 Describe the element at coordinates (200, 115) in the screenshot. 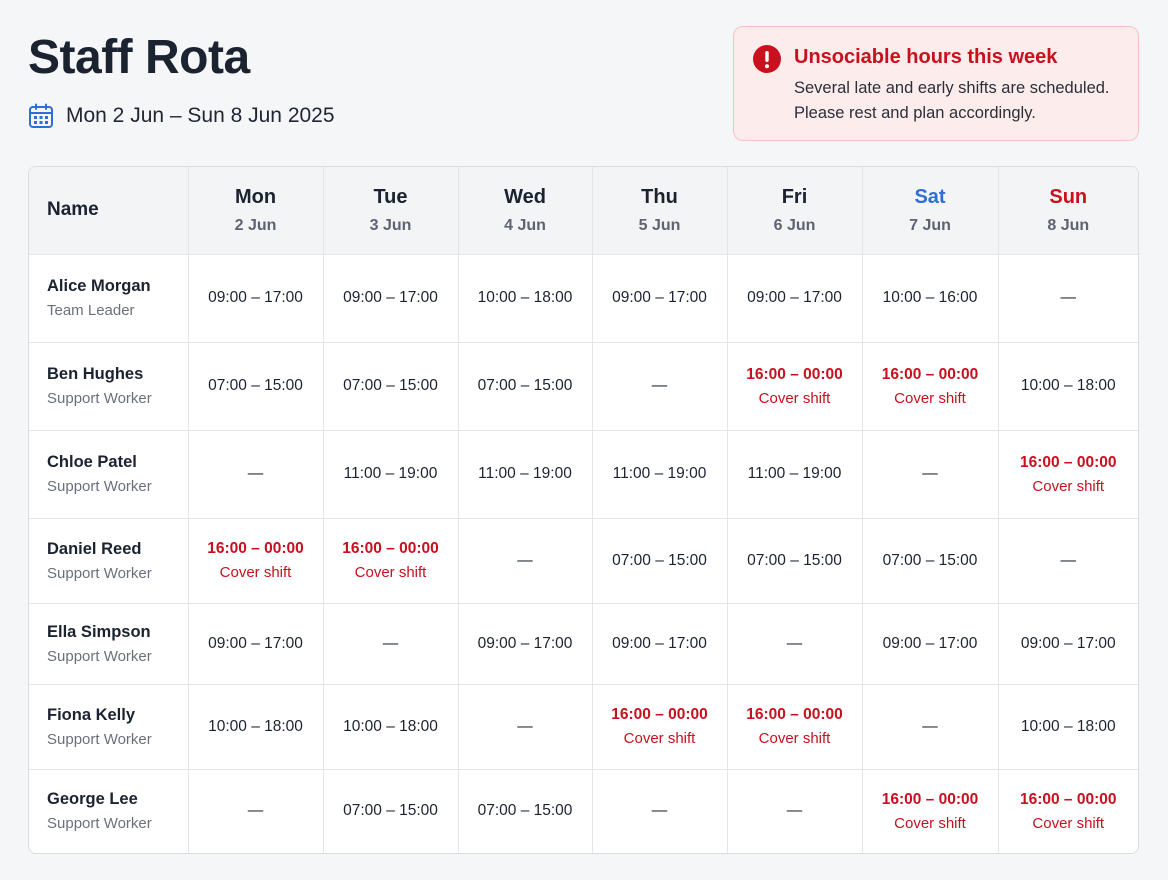

I see `date-range-label: Mon 2 Jun – Sun 8 Jun 2025` at that location.